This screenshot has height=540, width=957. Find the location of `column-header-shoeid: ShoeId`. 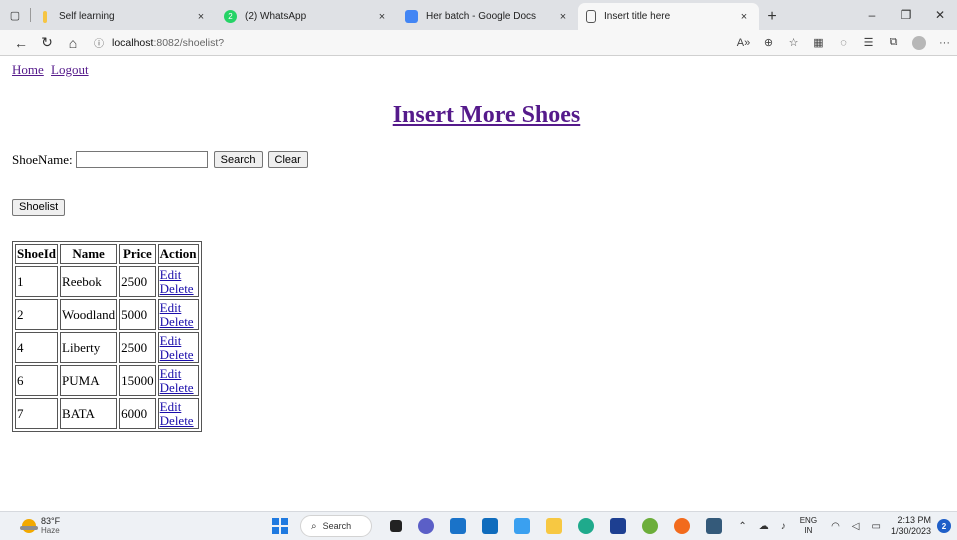

column-header-shoeid: ShoeId is located at coordinates (37, 254).